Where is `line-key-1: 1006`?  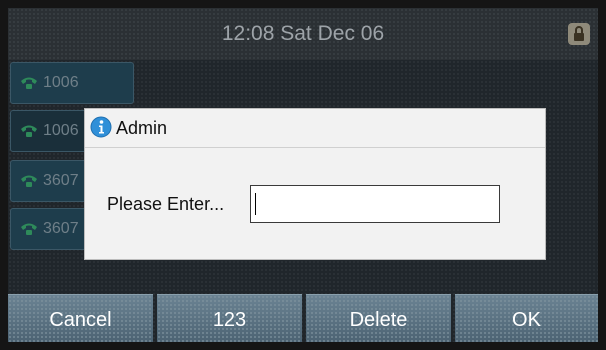
line-key-1: 1006 is located at coordinates (72, 83).